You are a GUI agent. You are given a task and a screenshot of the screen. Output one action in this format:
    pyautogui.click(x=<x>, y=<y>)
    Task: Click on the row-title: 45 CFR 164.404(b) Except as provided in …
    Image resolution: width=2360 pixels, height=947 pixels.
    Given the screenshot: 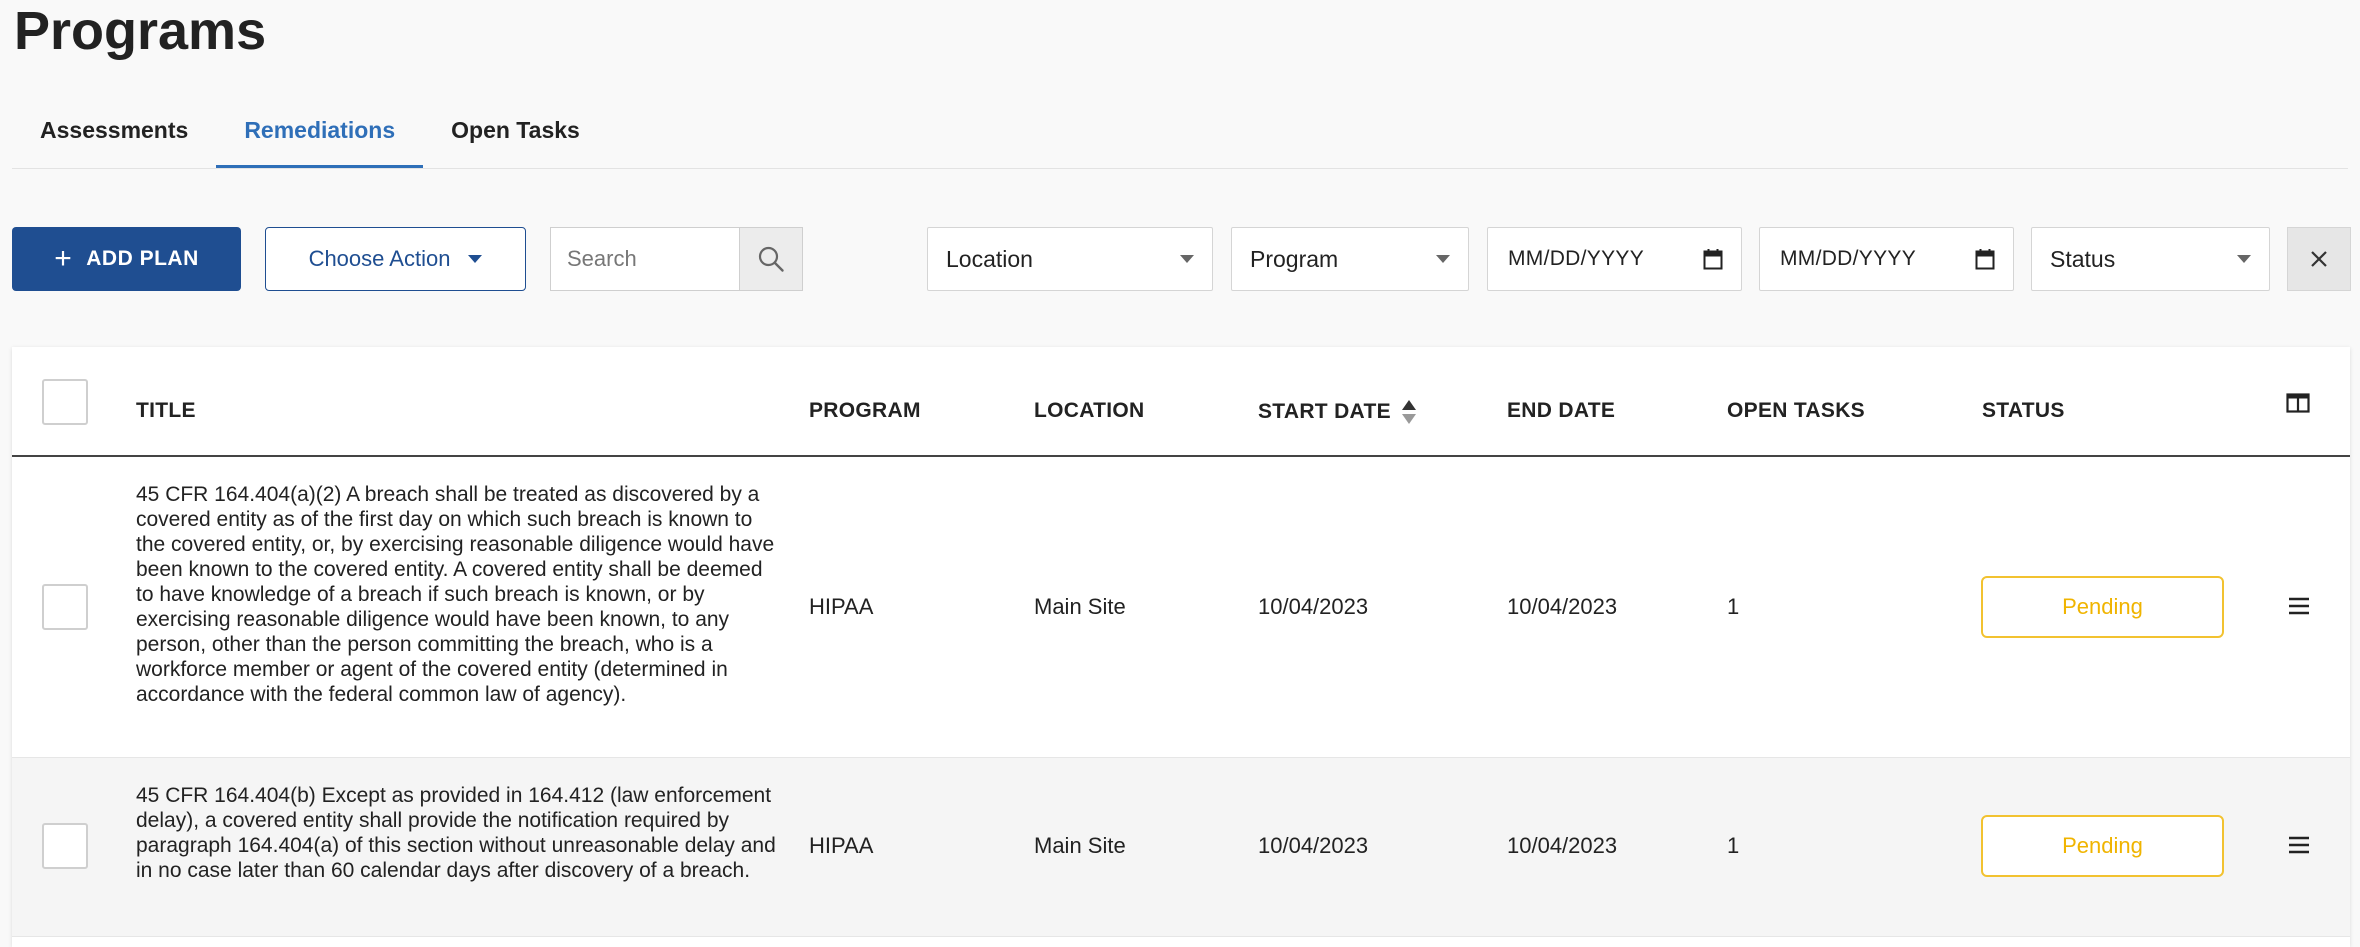 What is the action you would take?
    pyautogui.click(x=456, y=833)
    